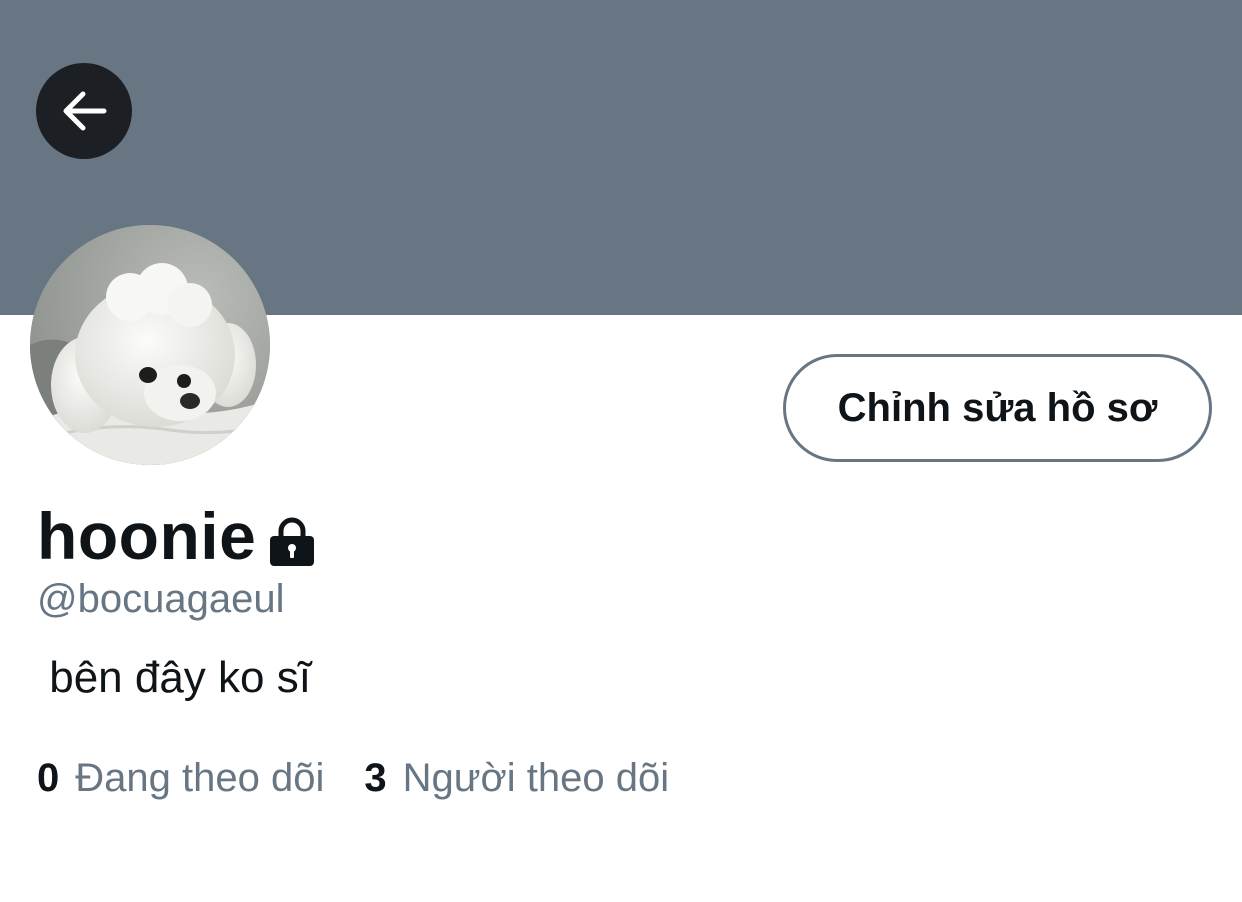  I want to click on follow-stats: 0 Đang theo dõi 3 Người theo dõi, so click(353, 778).